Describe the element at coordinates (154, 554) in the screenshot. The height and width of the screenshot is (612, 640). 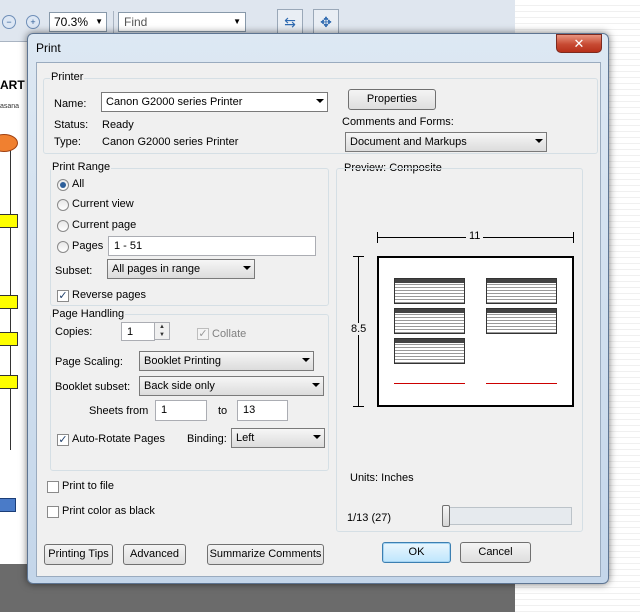
I see `advanced-button: Advanced` at that location.